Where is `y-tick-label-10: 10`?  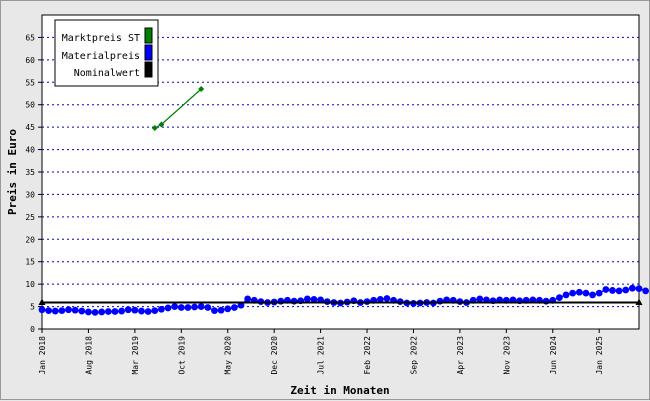
y-tick-label-10: 10 is located at coordinates (30, 284).